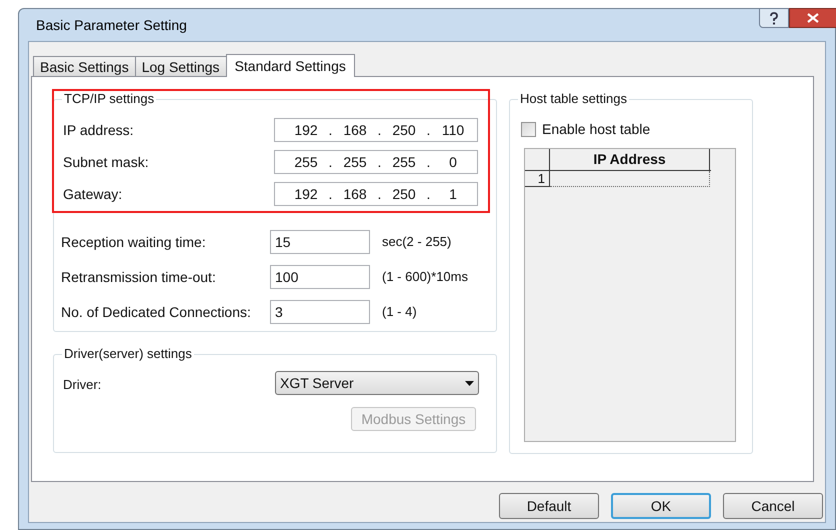  I want to click on range-hint: (1 - 4), so click(399, 312).